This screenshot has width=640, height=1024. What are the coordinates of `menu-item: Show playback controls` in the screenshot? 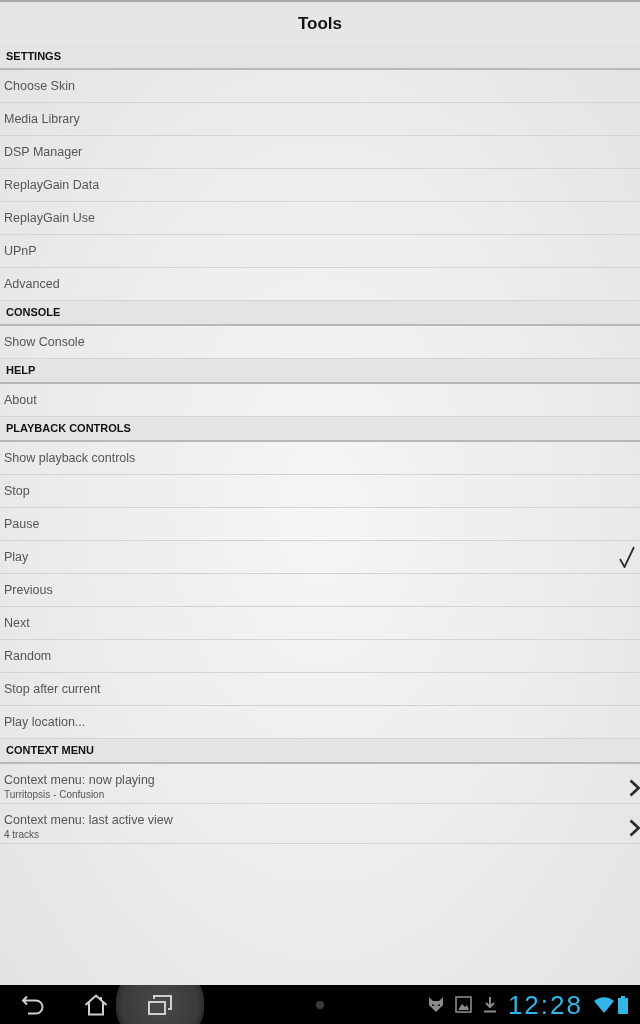 It's located at (320, 458).